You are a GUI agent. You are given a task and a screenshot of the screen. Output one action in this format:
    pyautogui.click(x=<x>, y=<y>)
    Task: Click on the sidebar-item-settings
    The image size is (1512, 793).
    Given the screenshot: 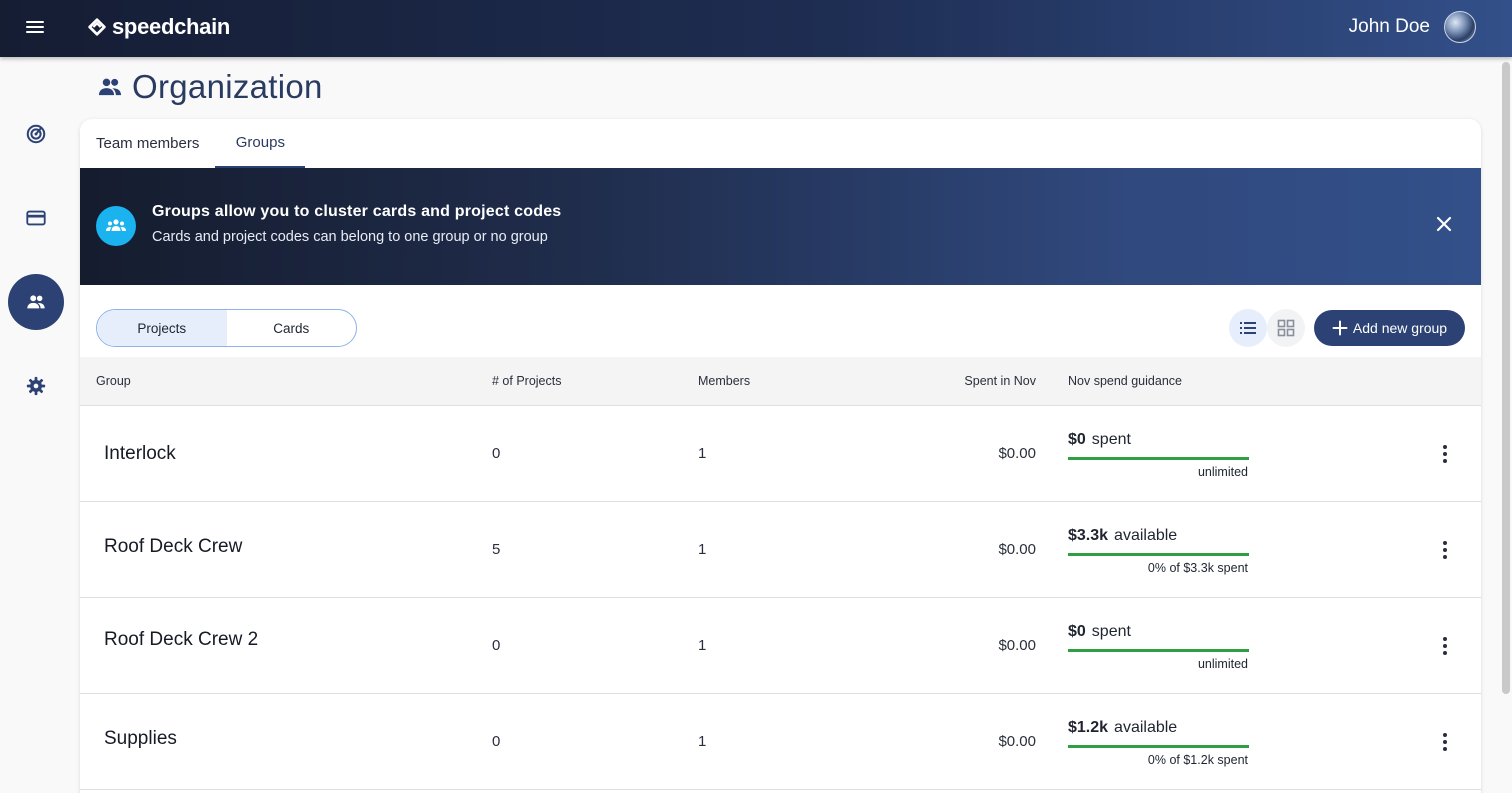 What is the action you would take?
    pyautogui.click(x=36, y=386)
    